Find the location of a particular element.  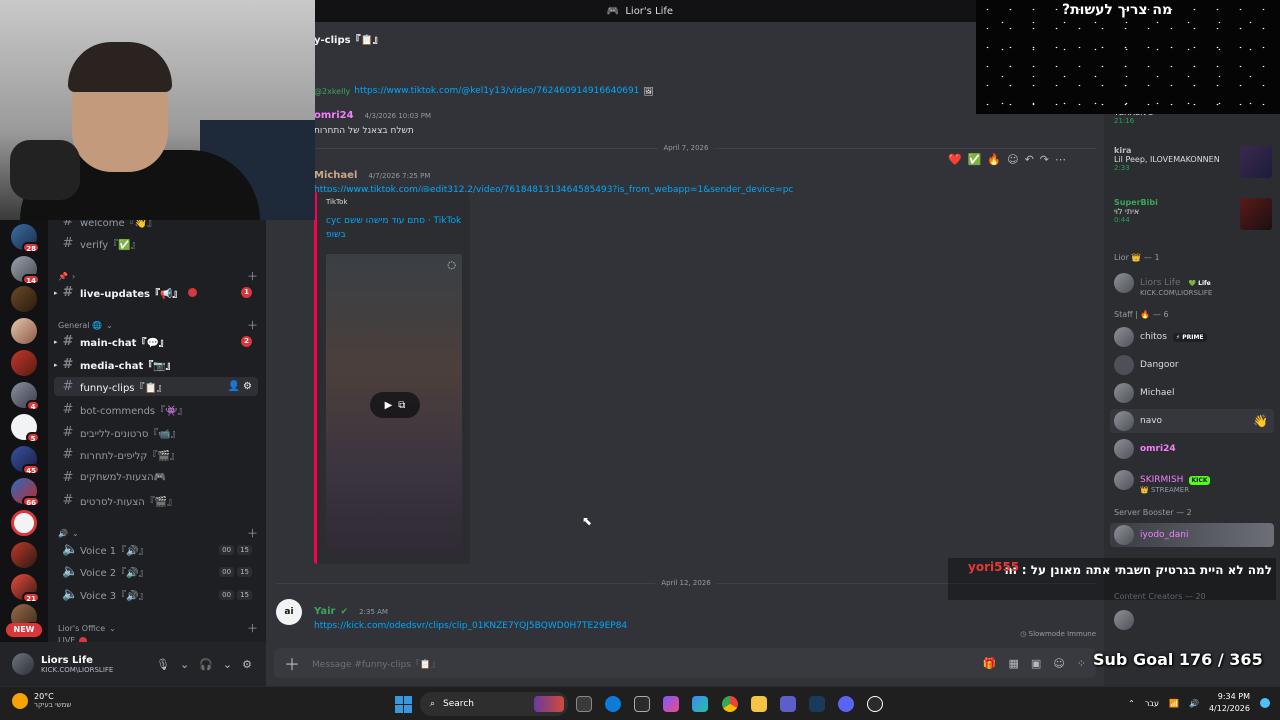

channel-main-chat: ▸ # main-chat『💬』 2 is located at coordinates (156, 341).